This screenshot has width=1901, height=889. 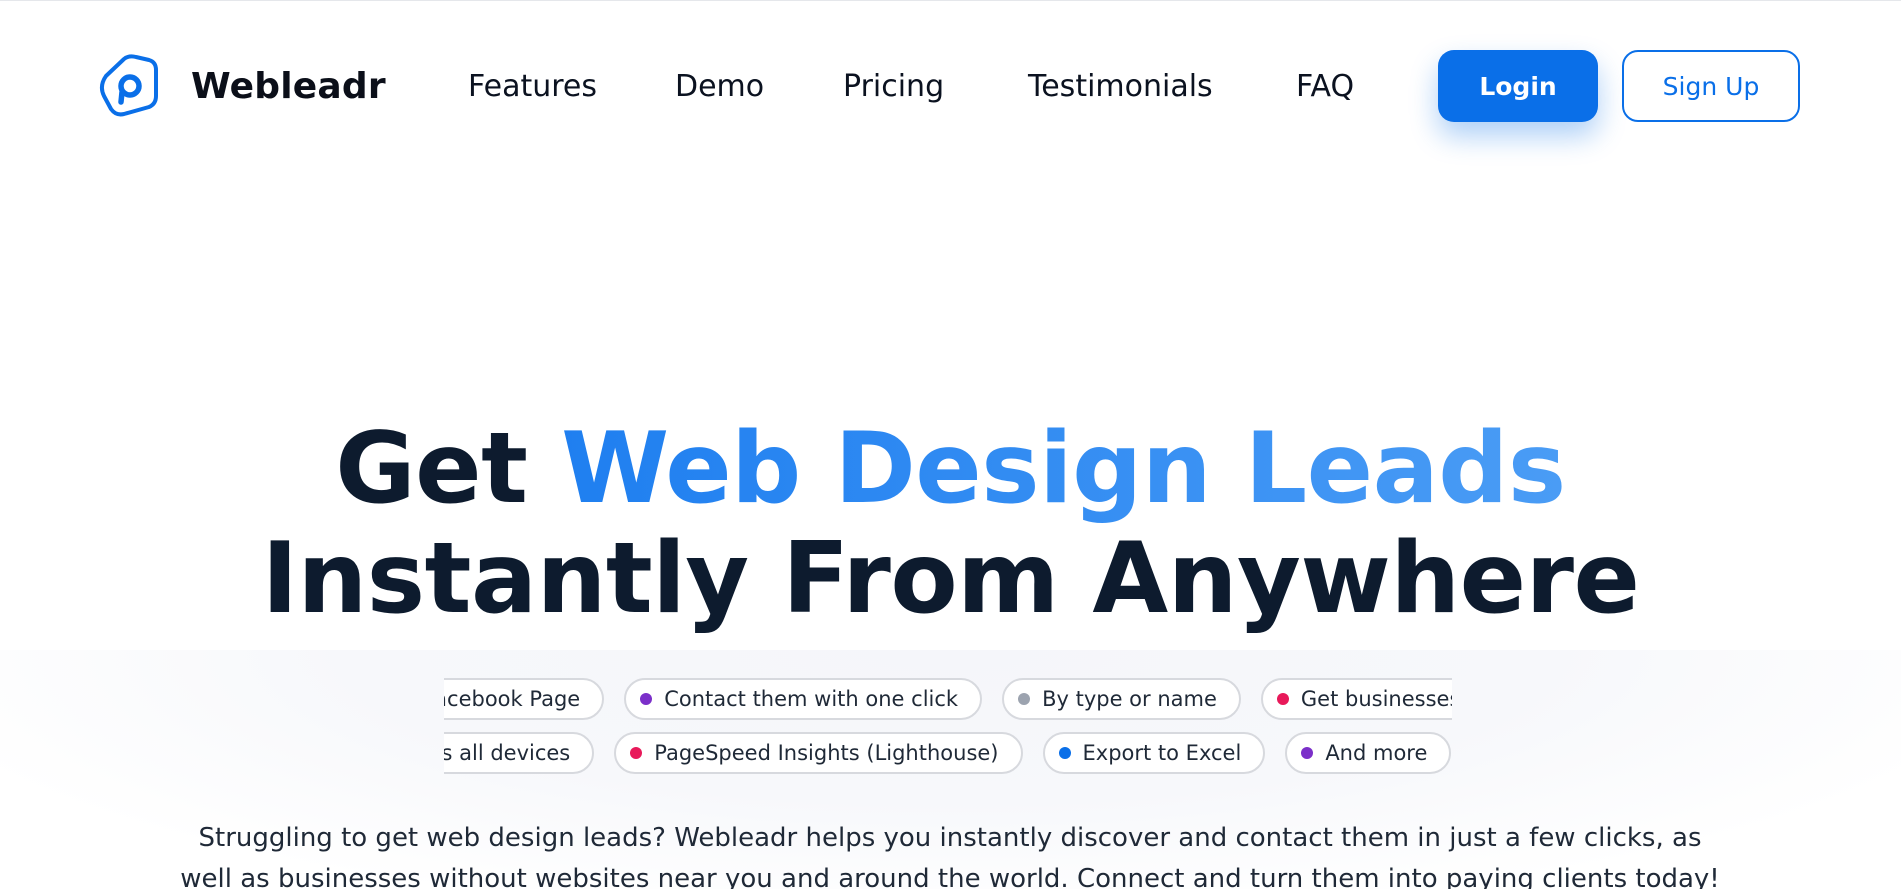 I want to click on feature-chip: Across all devices, so click(x=519, y=753).